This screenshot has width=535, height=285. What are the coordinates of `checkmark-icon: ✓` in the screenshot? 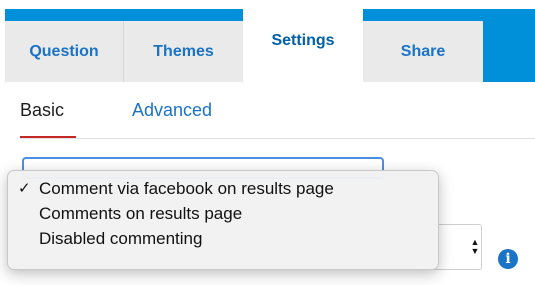 It's located at (24, 188).